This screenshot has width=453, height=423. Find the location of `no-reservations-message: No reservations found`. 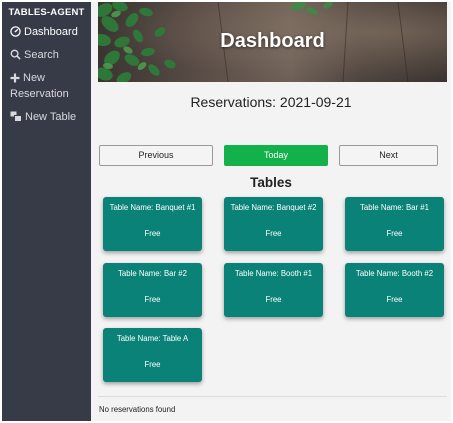

no-reservations-message: No reservations found is located at coordinates (137, 409).